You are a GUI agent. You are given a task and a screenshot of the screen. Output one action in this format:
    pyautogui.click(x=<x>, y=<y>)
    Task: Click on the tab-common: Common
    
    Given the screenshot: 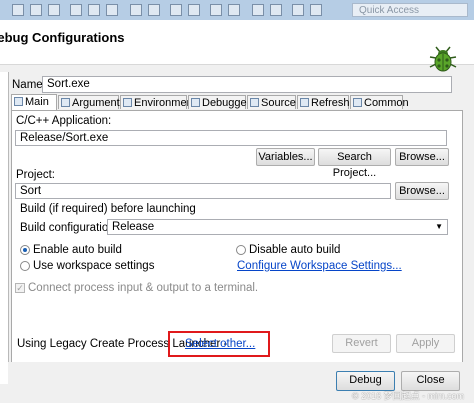 What is the action you would take?
    pyautogui.click(x=379, y=102)
    